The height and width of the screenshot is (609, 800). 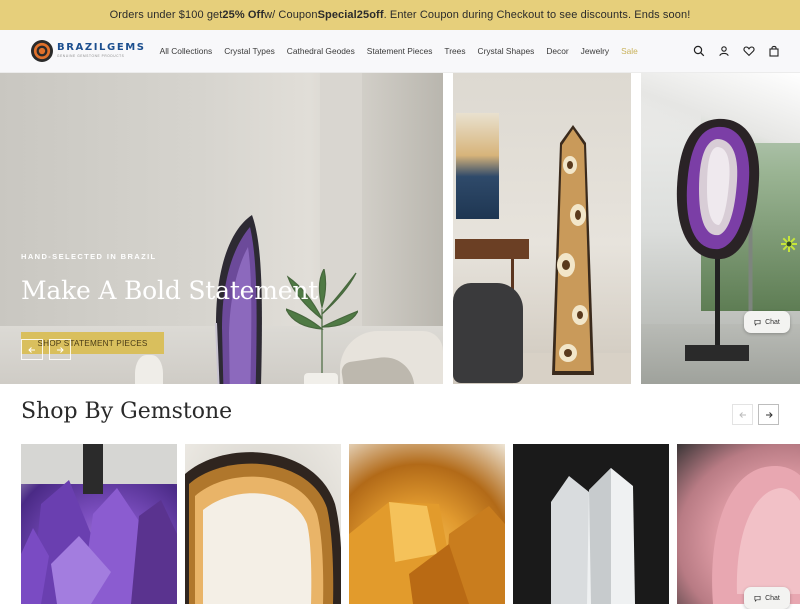 I want to click on cart-bag-icon, so click(x=774, y=51).